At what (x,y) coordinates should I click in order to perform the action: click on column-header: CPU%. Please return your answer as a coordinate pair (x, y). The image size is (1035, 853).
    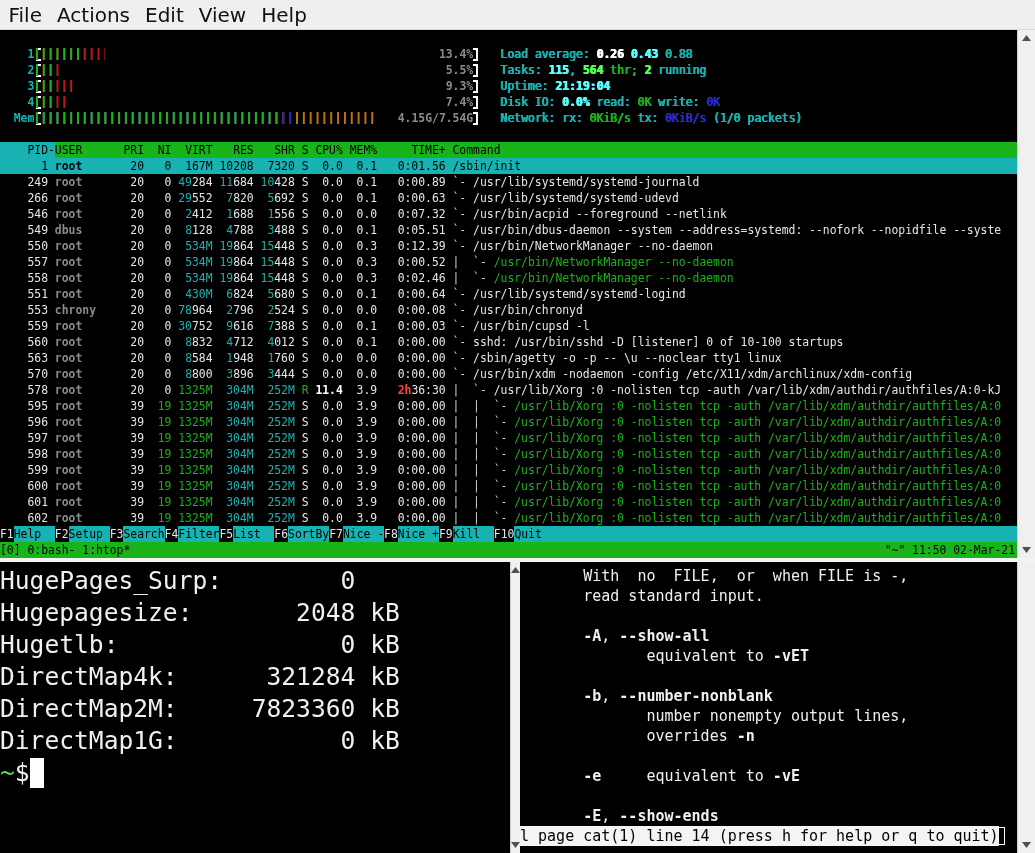
    Looking at the image, I should click on (332, 150).